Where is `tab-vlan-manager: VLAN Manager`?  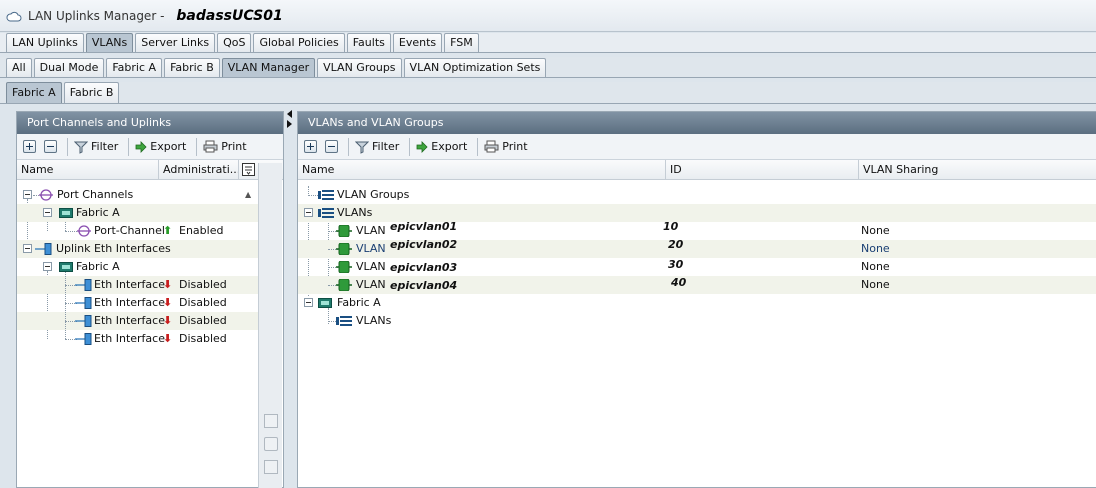 tab-vlan-manager: VLAN Manager is located at coordinates (268, 67).